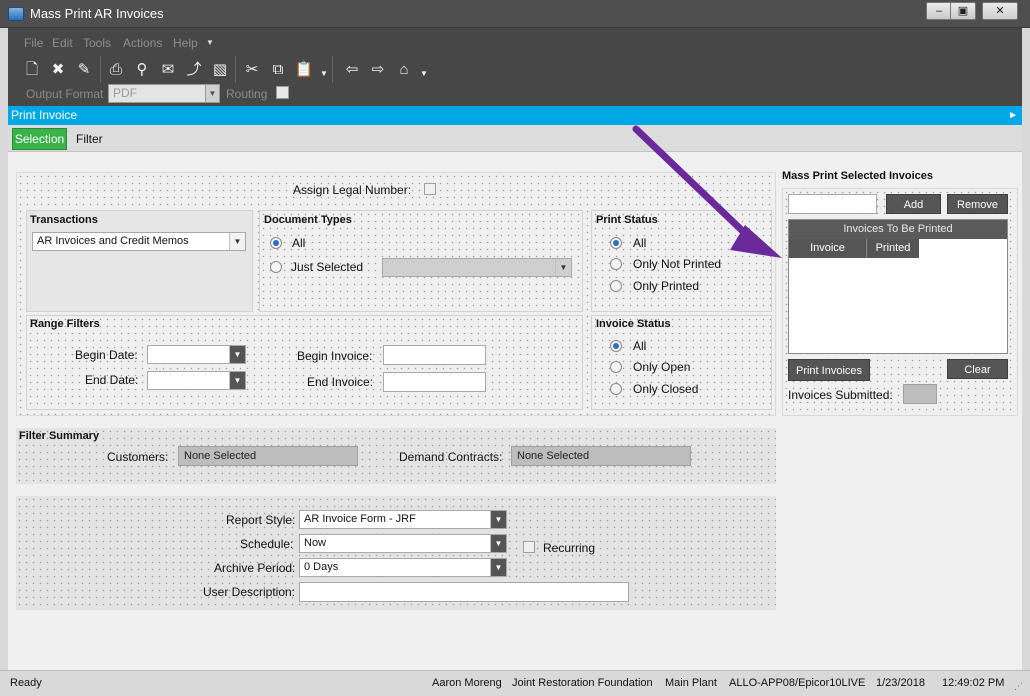 This screenshot has width=1030, height=696. I want to click on transactions-select: AR Invoices and Credit Memos ▼, so click(139, 241).